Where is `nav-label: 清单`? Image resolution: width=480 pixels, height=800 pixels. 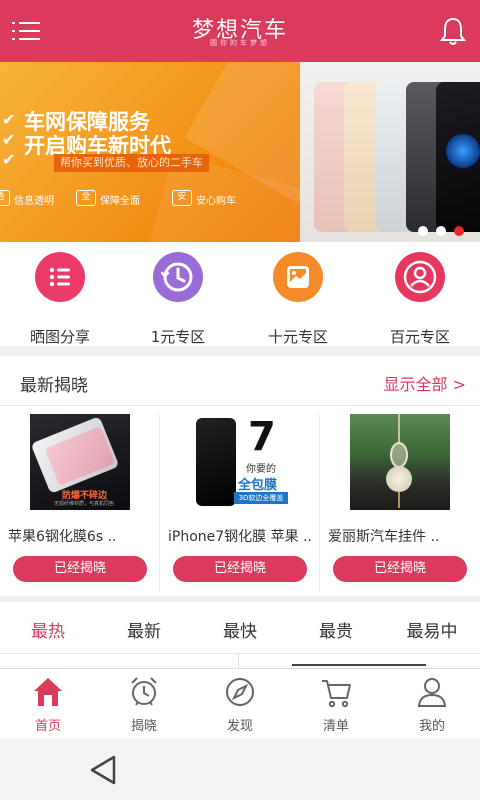
nav-label: 清单 is located at coordinates (335, 726).